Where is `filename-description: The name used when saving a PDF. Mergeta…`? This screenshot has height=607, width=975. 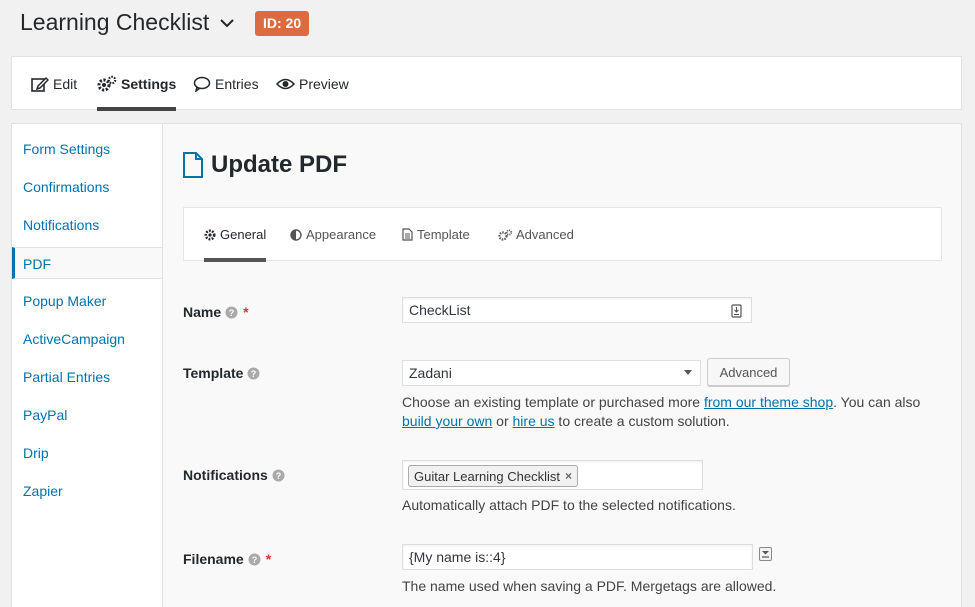 filename-description: The name used when saving a PDF. Mergeta… is located at coordinates (589, 586).